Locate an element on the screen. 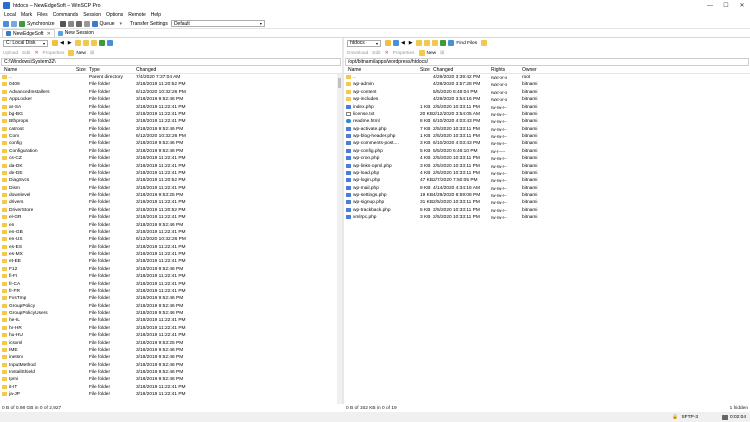  table-row: Ipmi File folder 3/18/2019 9:52:46 PM is located at coordinates (171, 379).